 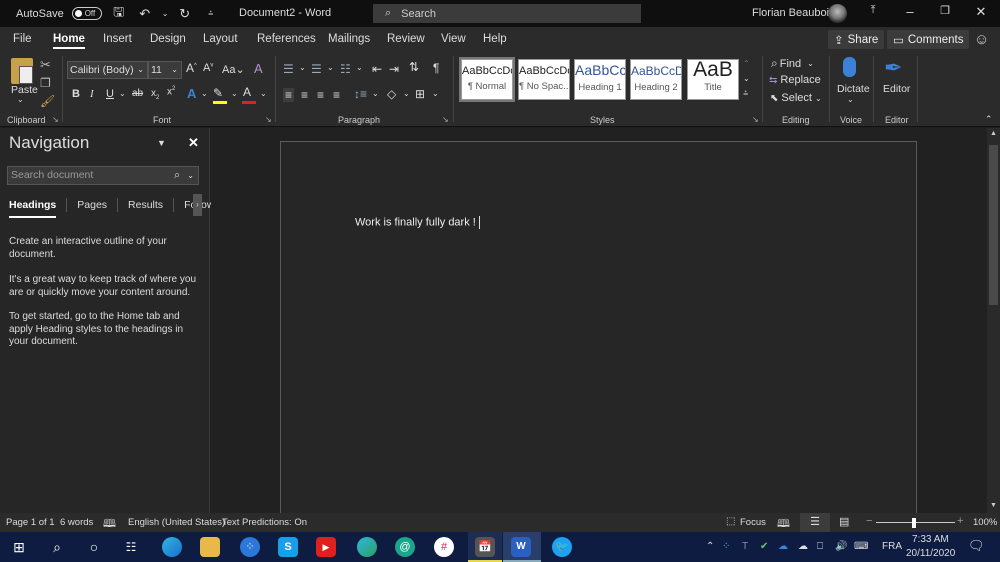 I want to click on clipboard-launcher-icon: ↘, so click(x=55, y=119).